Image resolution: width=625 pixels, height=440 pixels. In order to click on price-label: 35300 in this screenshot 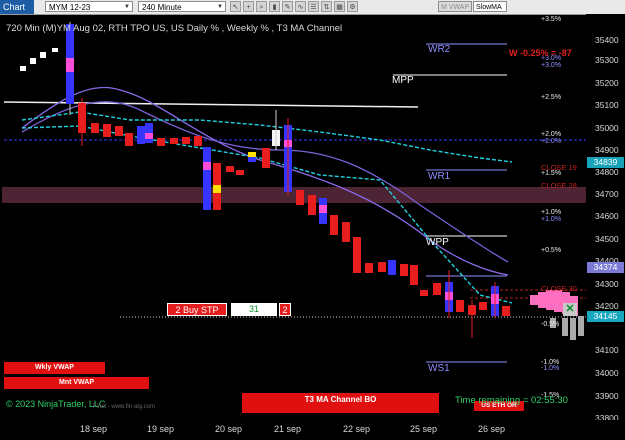, I will do `click(607, 60)`.